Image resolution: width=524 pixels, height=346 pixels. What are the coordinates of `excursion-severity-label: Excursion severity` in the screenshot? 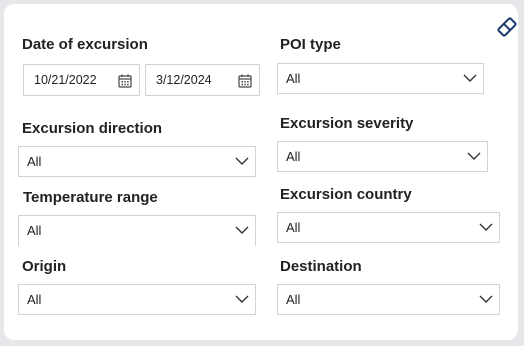 It's located at (347, 123).